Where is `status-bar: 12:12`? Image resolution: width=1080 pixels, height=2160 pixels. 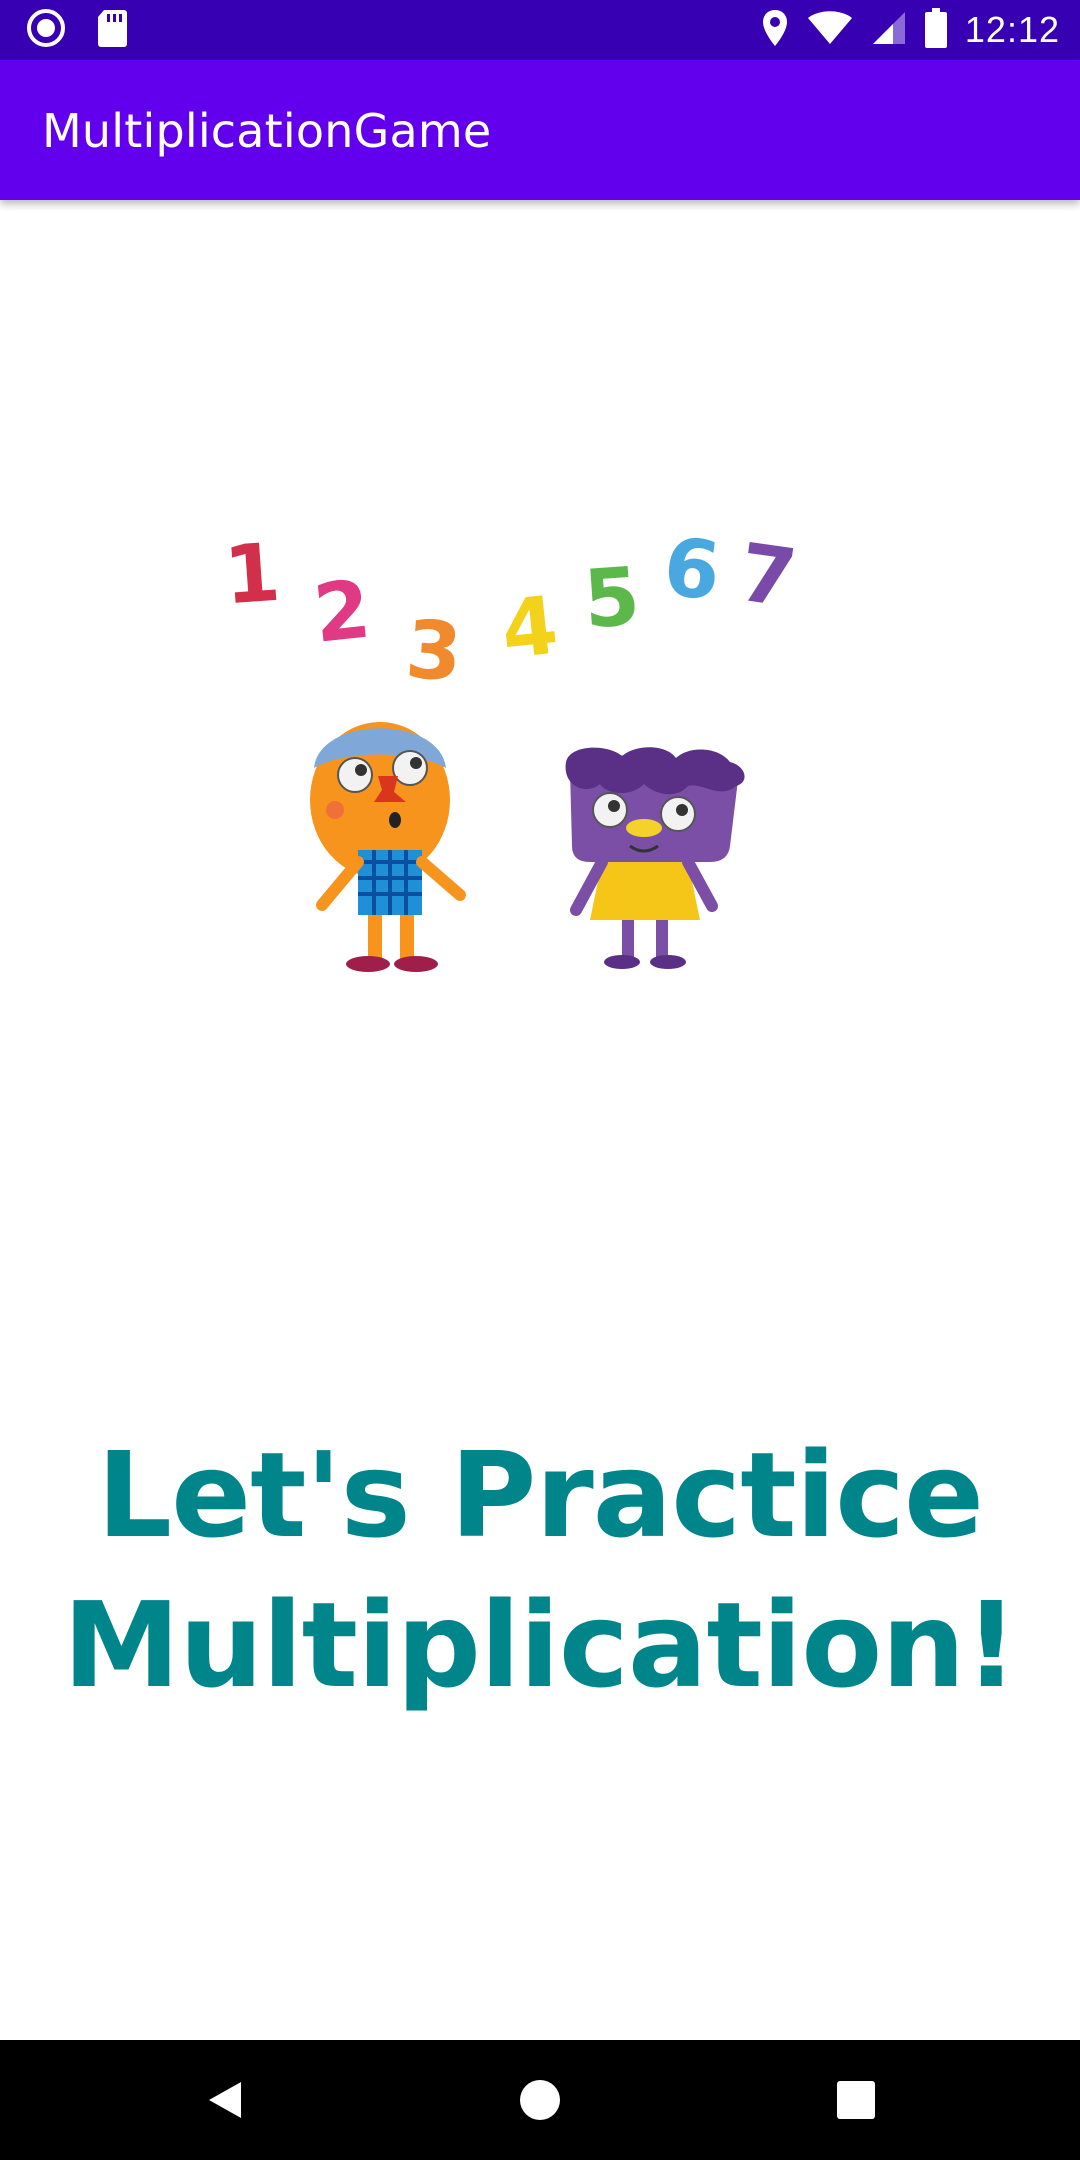 status-bar: 12:12 is located at coordinates (540, 30).